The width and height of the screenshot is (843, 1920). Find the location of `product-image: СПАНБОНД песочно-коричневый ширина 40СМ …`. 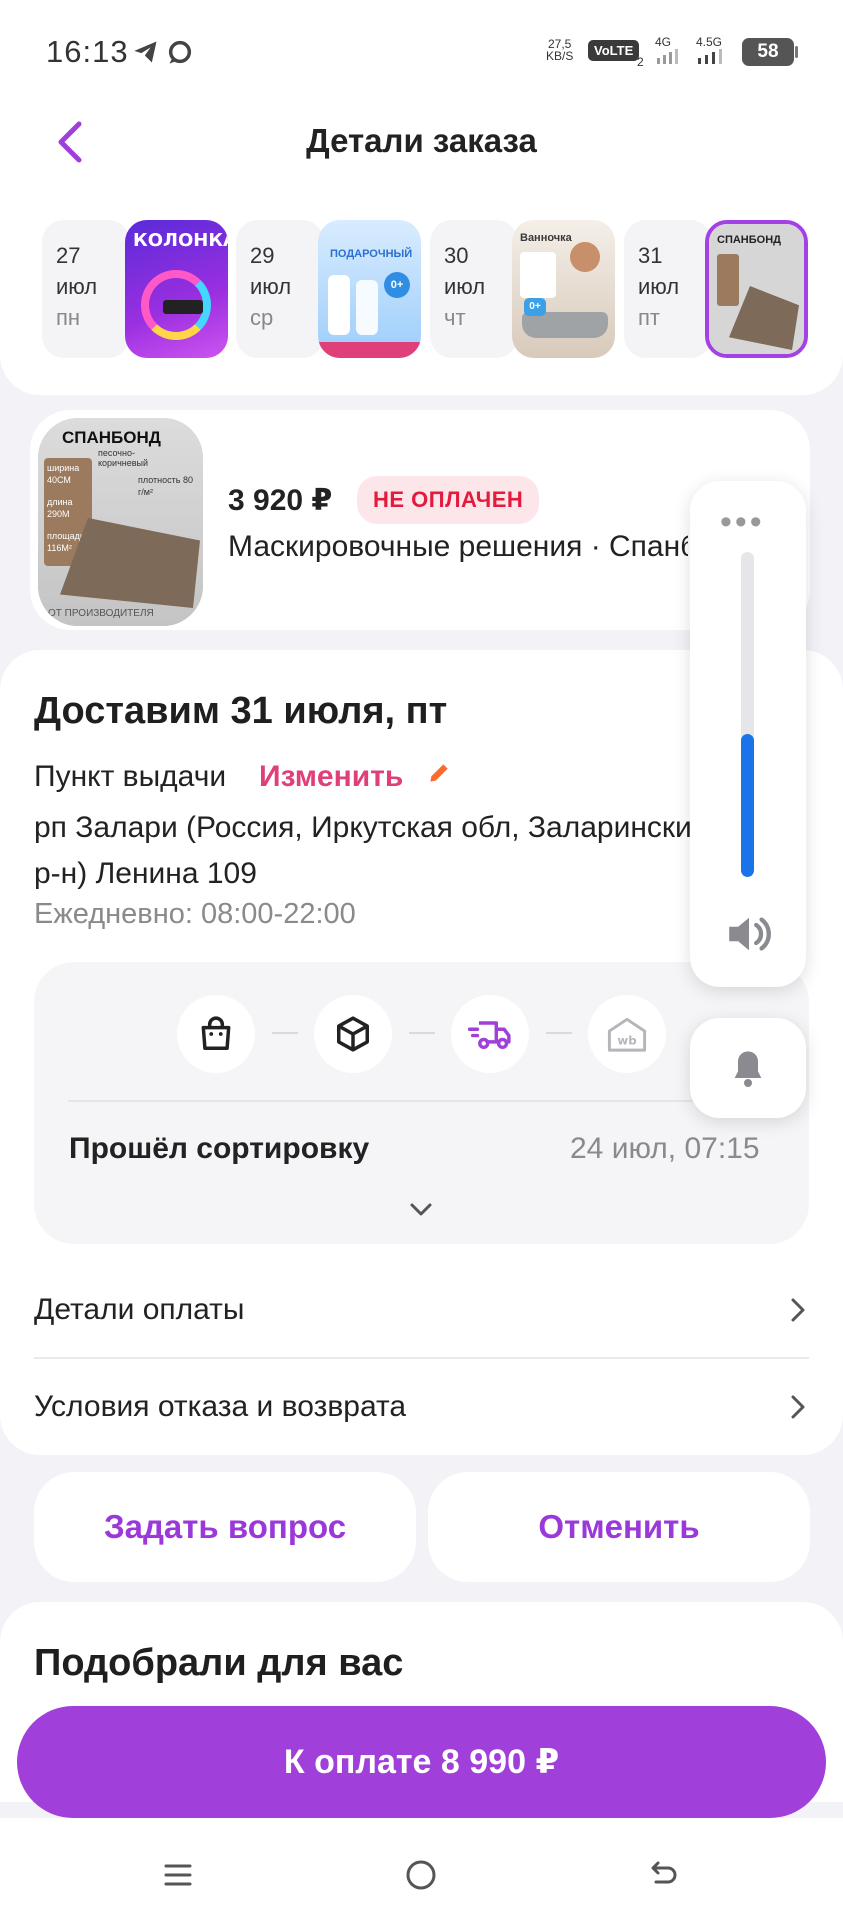

product-image: СПАНБОНД песочно-коричневый ширина 40СМ … is located at coordinates (120, 522).